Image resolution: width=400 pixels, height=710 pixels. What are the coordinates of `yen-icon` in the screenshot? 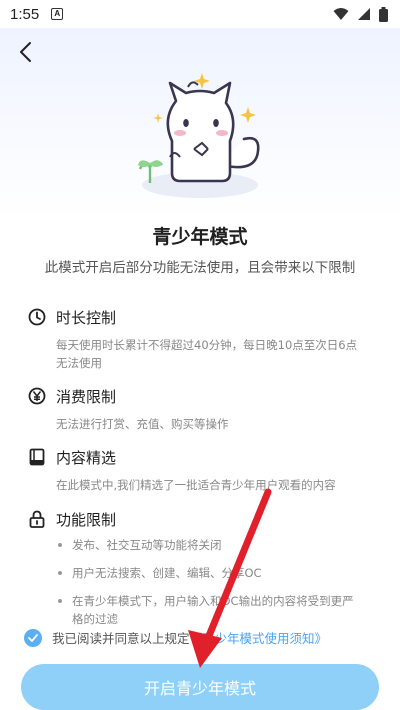 It's located at (37, 396).